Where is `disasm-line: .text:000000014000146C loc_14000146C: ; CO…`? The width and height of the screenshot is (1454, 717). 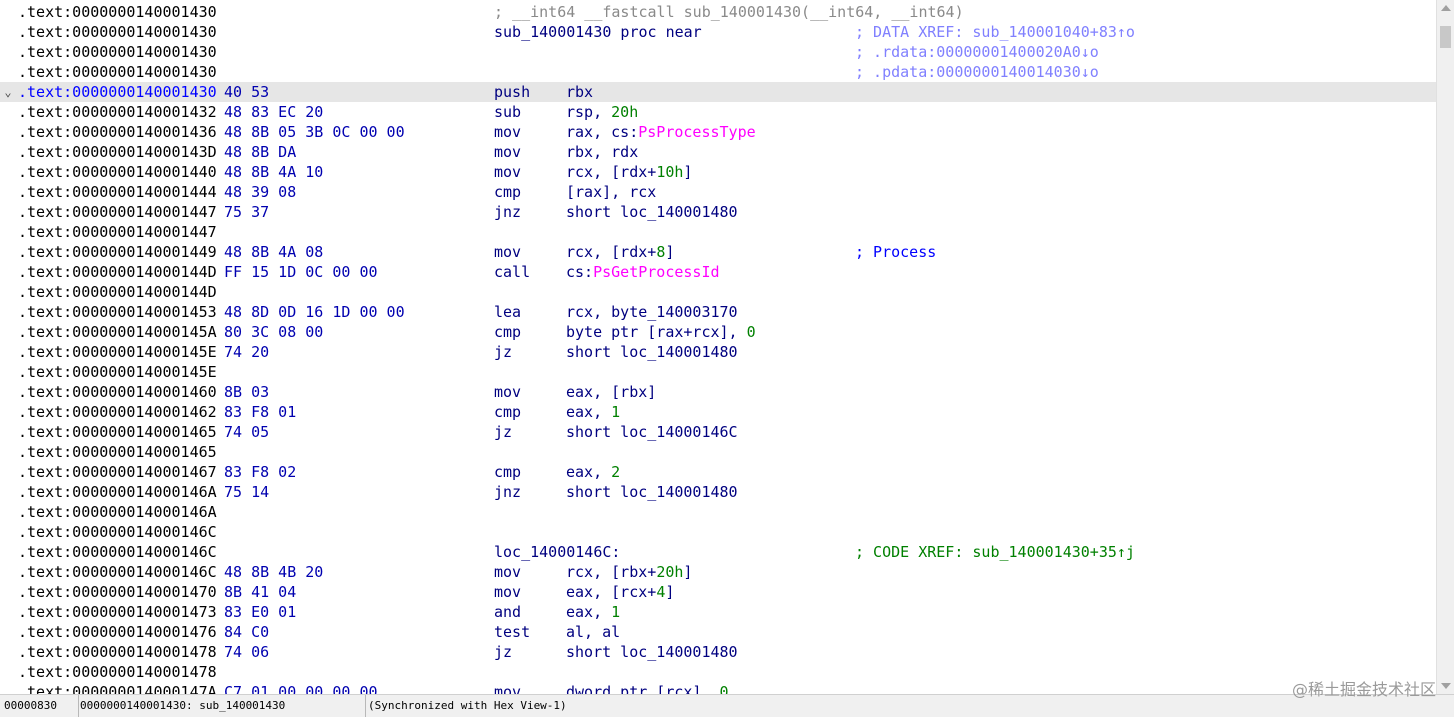
disasm-line: .text:000000014000146C loc_14000146C: ; CO… is located at coordinates (718, 552).